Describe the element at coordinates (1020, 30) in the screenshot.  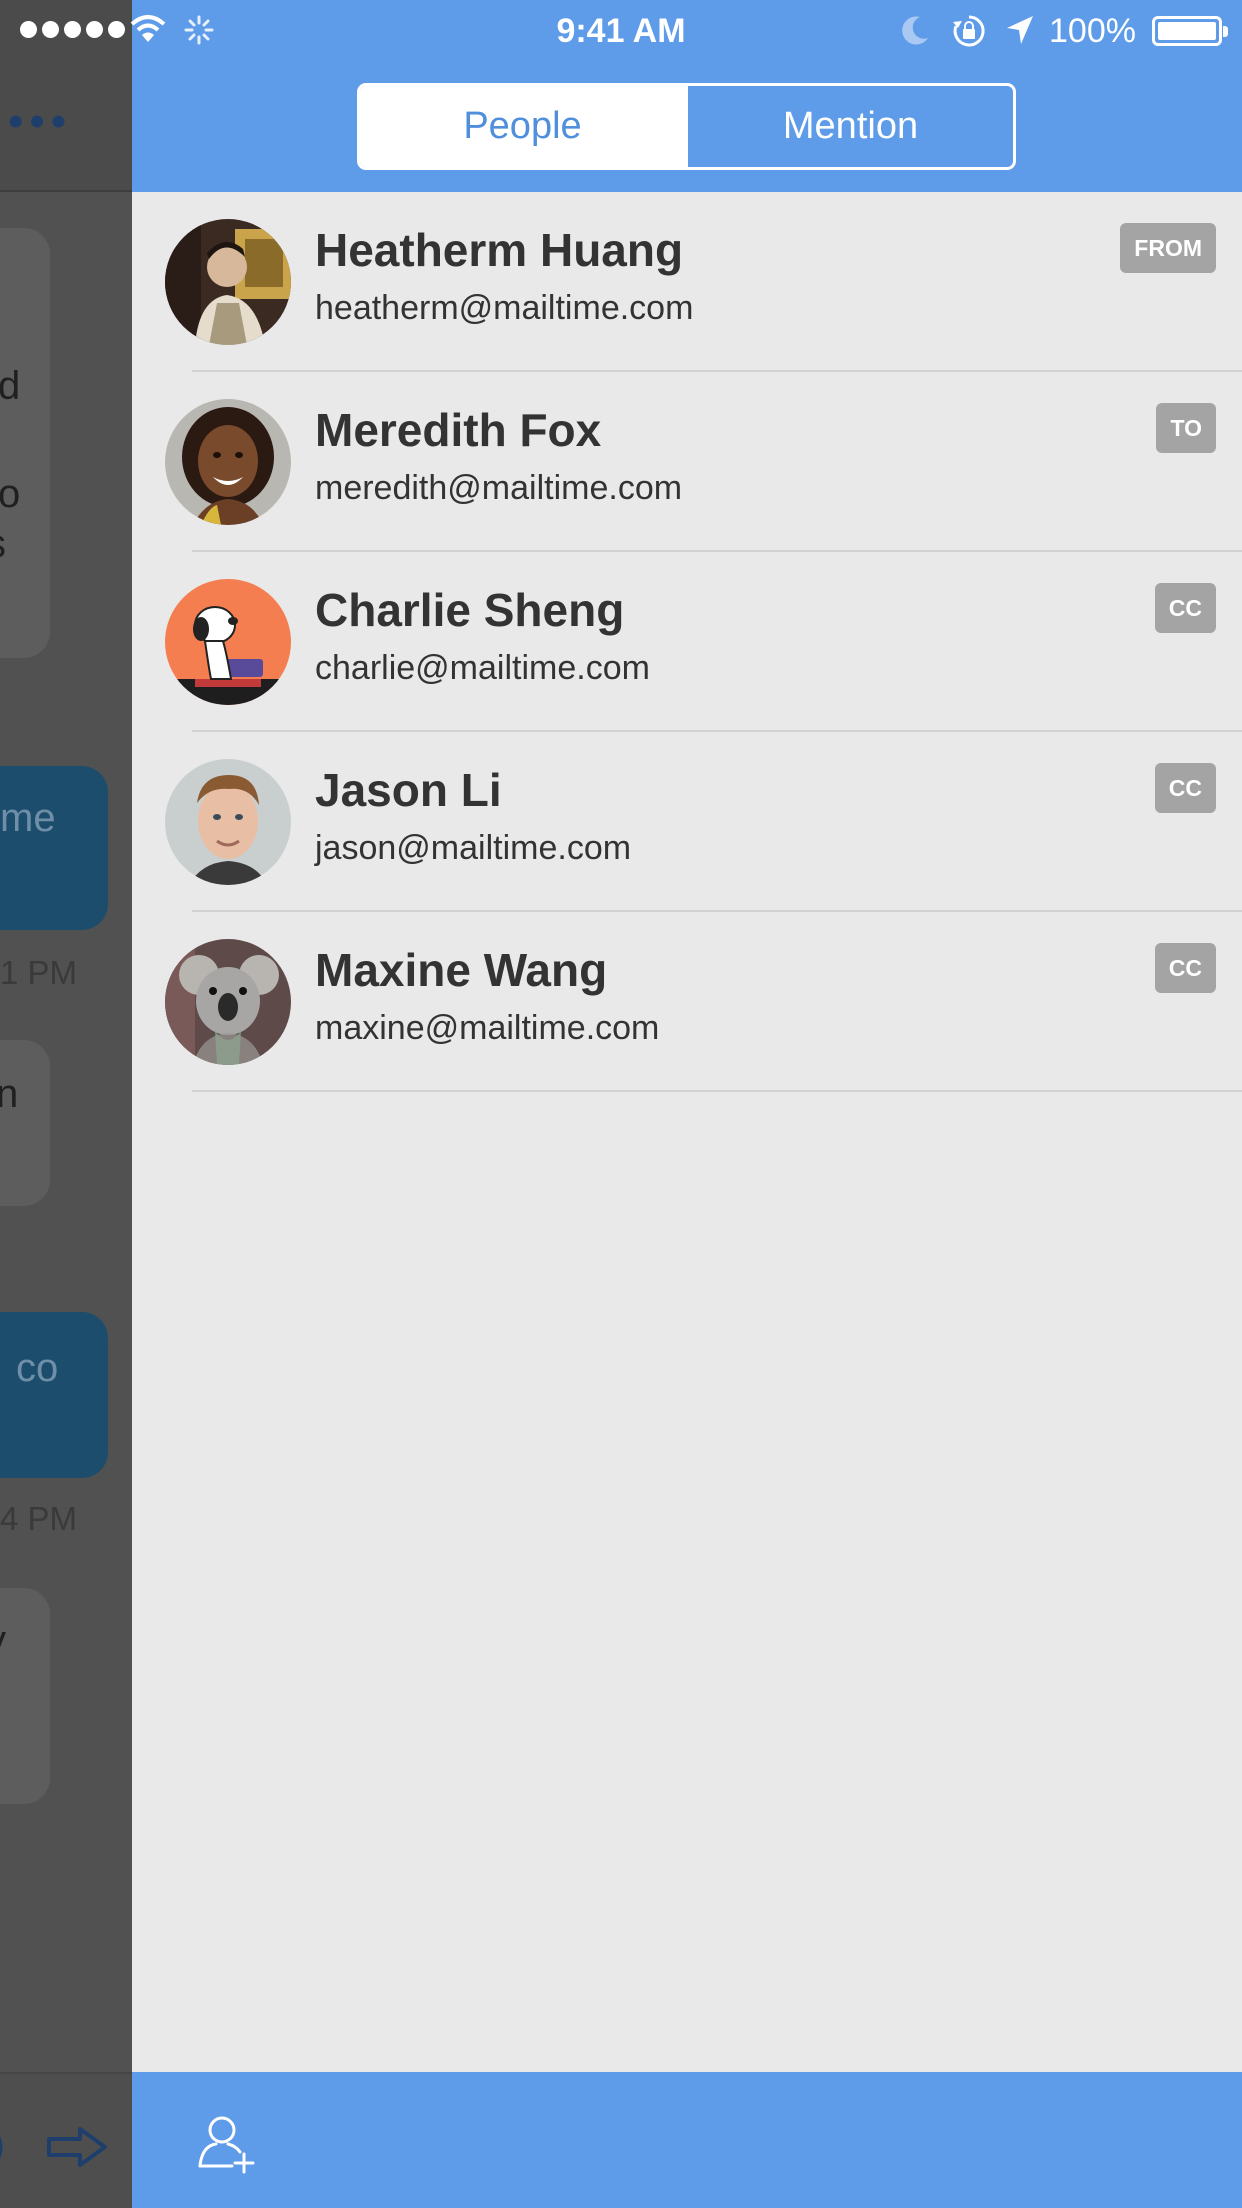
I see `location-arrow-icon` at that location.